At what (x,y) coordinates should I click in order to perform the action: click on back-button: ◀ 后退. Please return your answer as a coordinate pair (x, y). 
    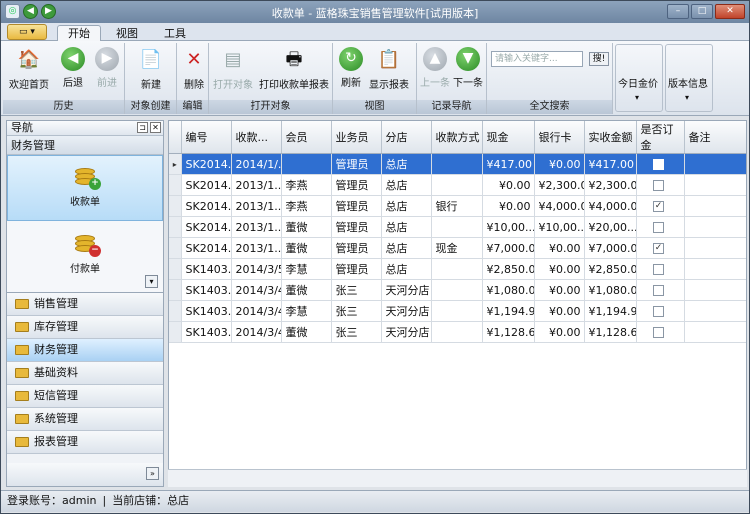
    Looking at the image, I should click on (73, 68).